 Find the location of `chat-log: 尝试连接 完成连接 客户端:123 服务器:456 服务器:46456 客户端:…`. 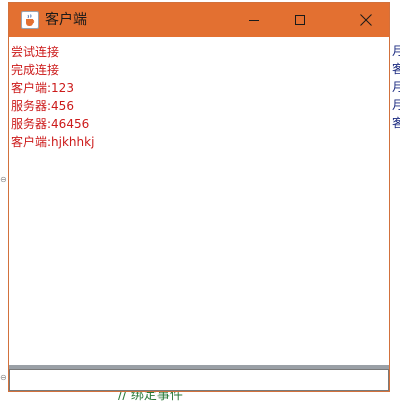

chat-log: 尝试连接 完成连接 客户端:123 服务器:456 服务器:46456 客户端:… is located at coordinates (52, 97).